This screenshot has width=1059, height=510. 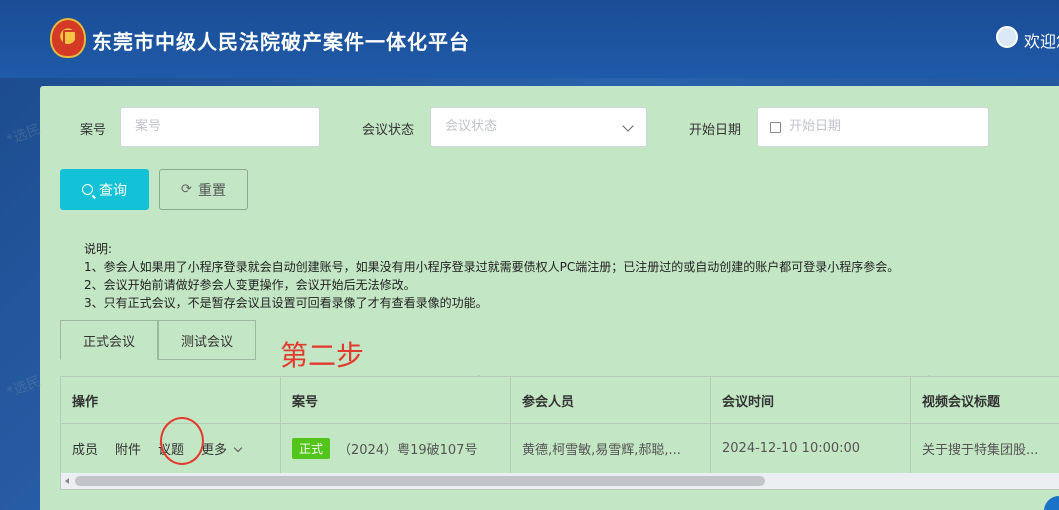 What do you see at coordinates (186, 189) in the screenshot?
I see `refresh-icon: ⟳` at bounding box center [186, 189].